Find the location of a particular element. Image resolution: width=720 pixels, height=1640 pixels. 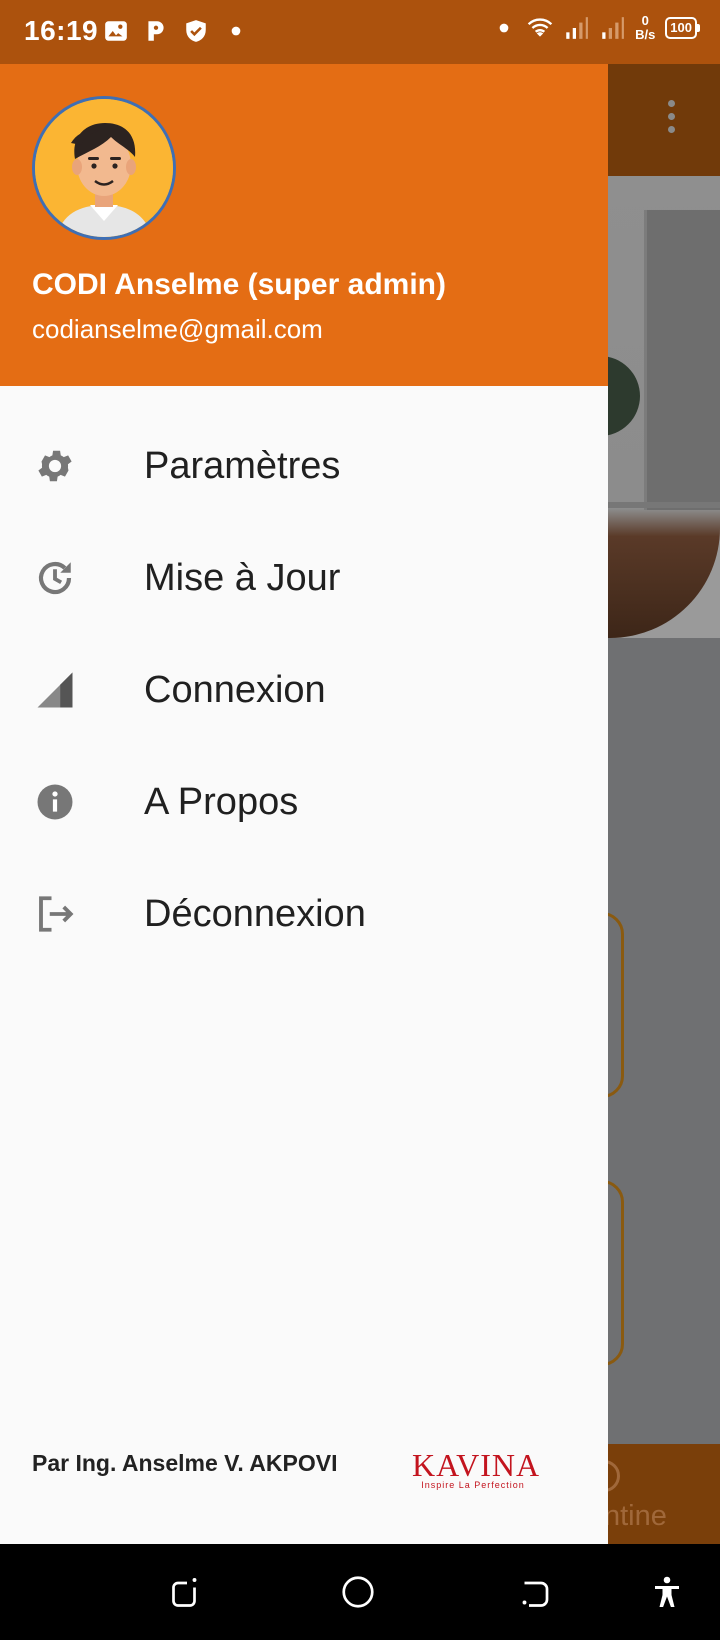

user-name: CODI Anselme (super admin) is located at coordinates (239, 284).